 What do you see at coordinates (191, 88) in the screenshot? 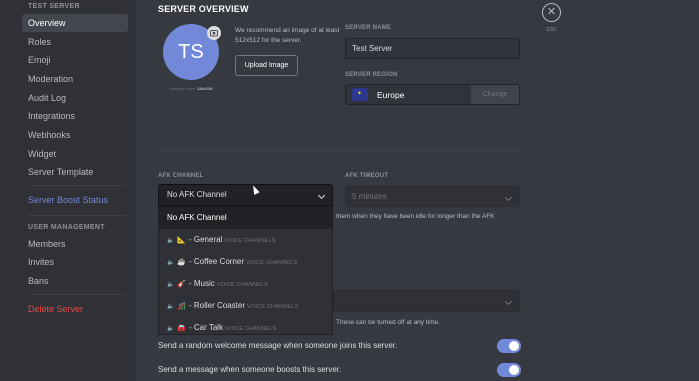
I see `min-size-note: Minimum Size: 128x128` at bounding box center [191, 88].